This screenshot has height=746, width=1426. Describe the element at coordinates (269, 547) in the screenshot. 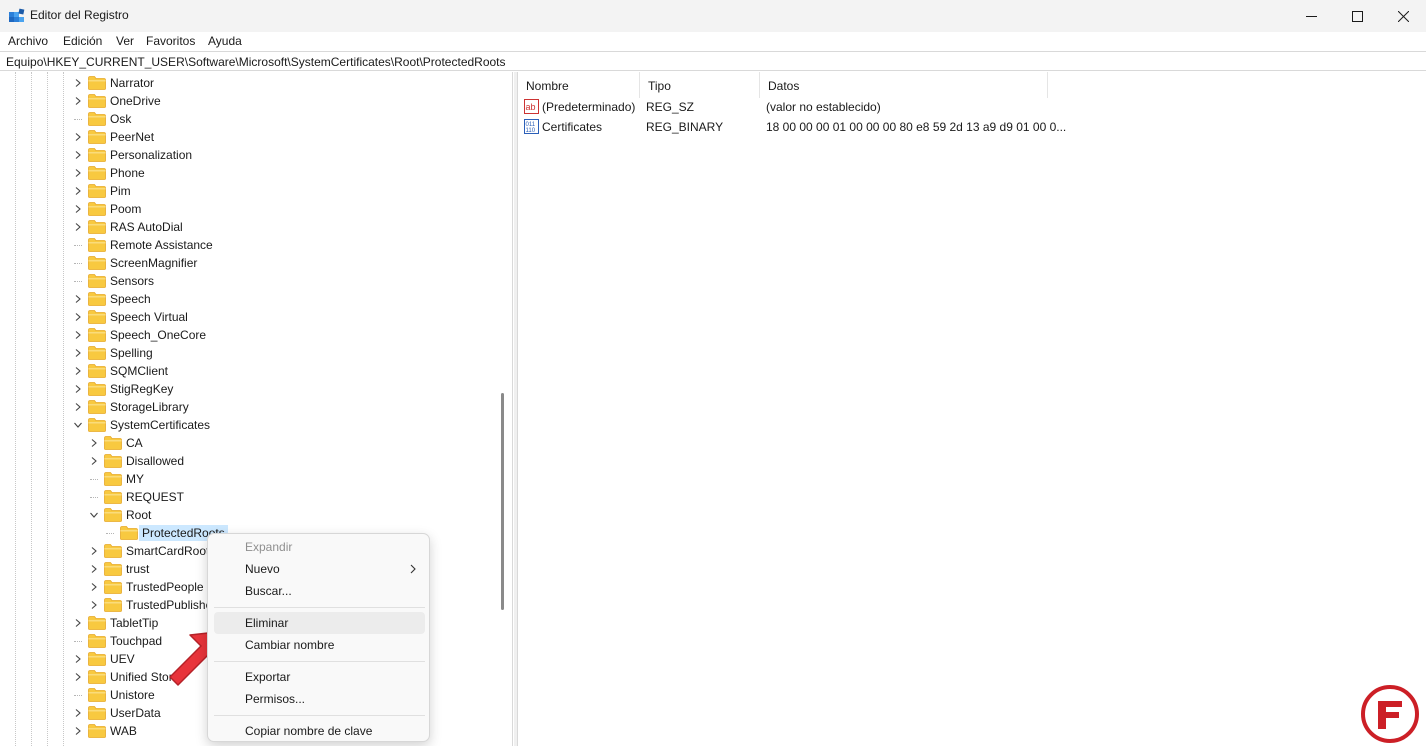

I see `menu-item-label: Expandir` at that location.